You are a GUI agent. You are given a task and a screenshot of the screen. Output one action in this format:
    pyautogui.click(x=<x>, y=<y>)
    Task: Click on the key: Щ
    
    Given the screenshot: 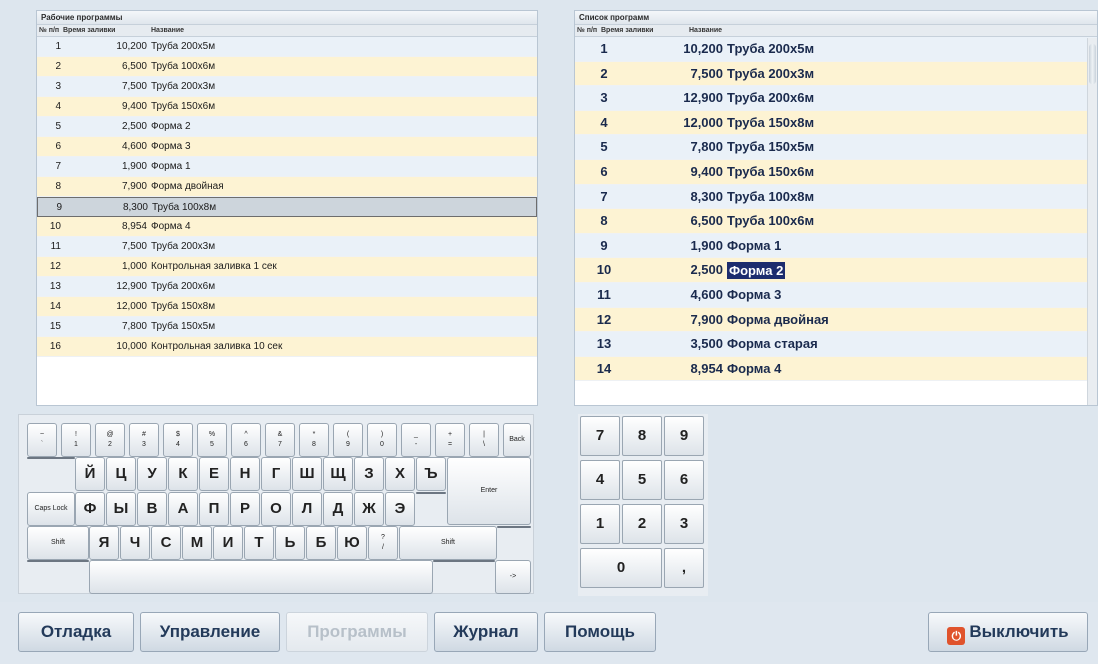 What is the action you would take?
    pyautogui.click(x=338, y=474)
    